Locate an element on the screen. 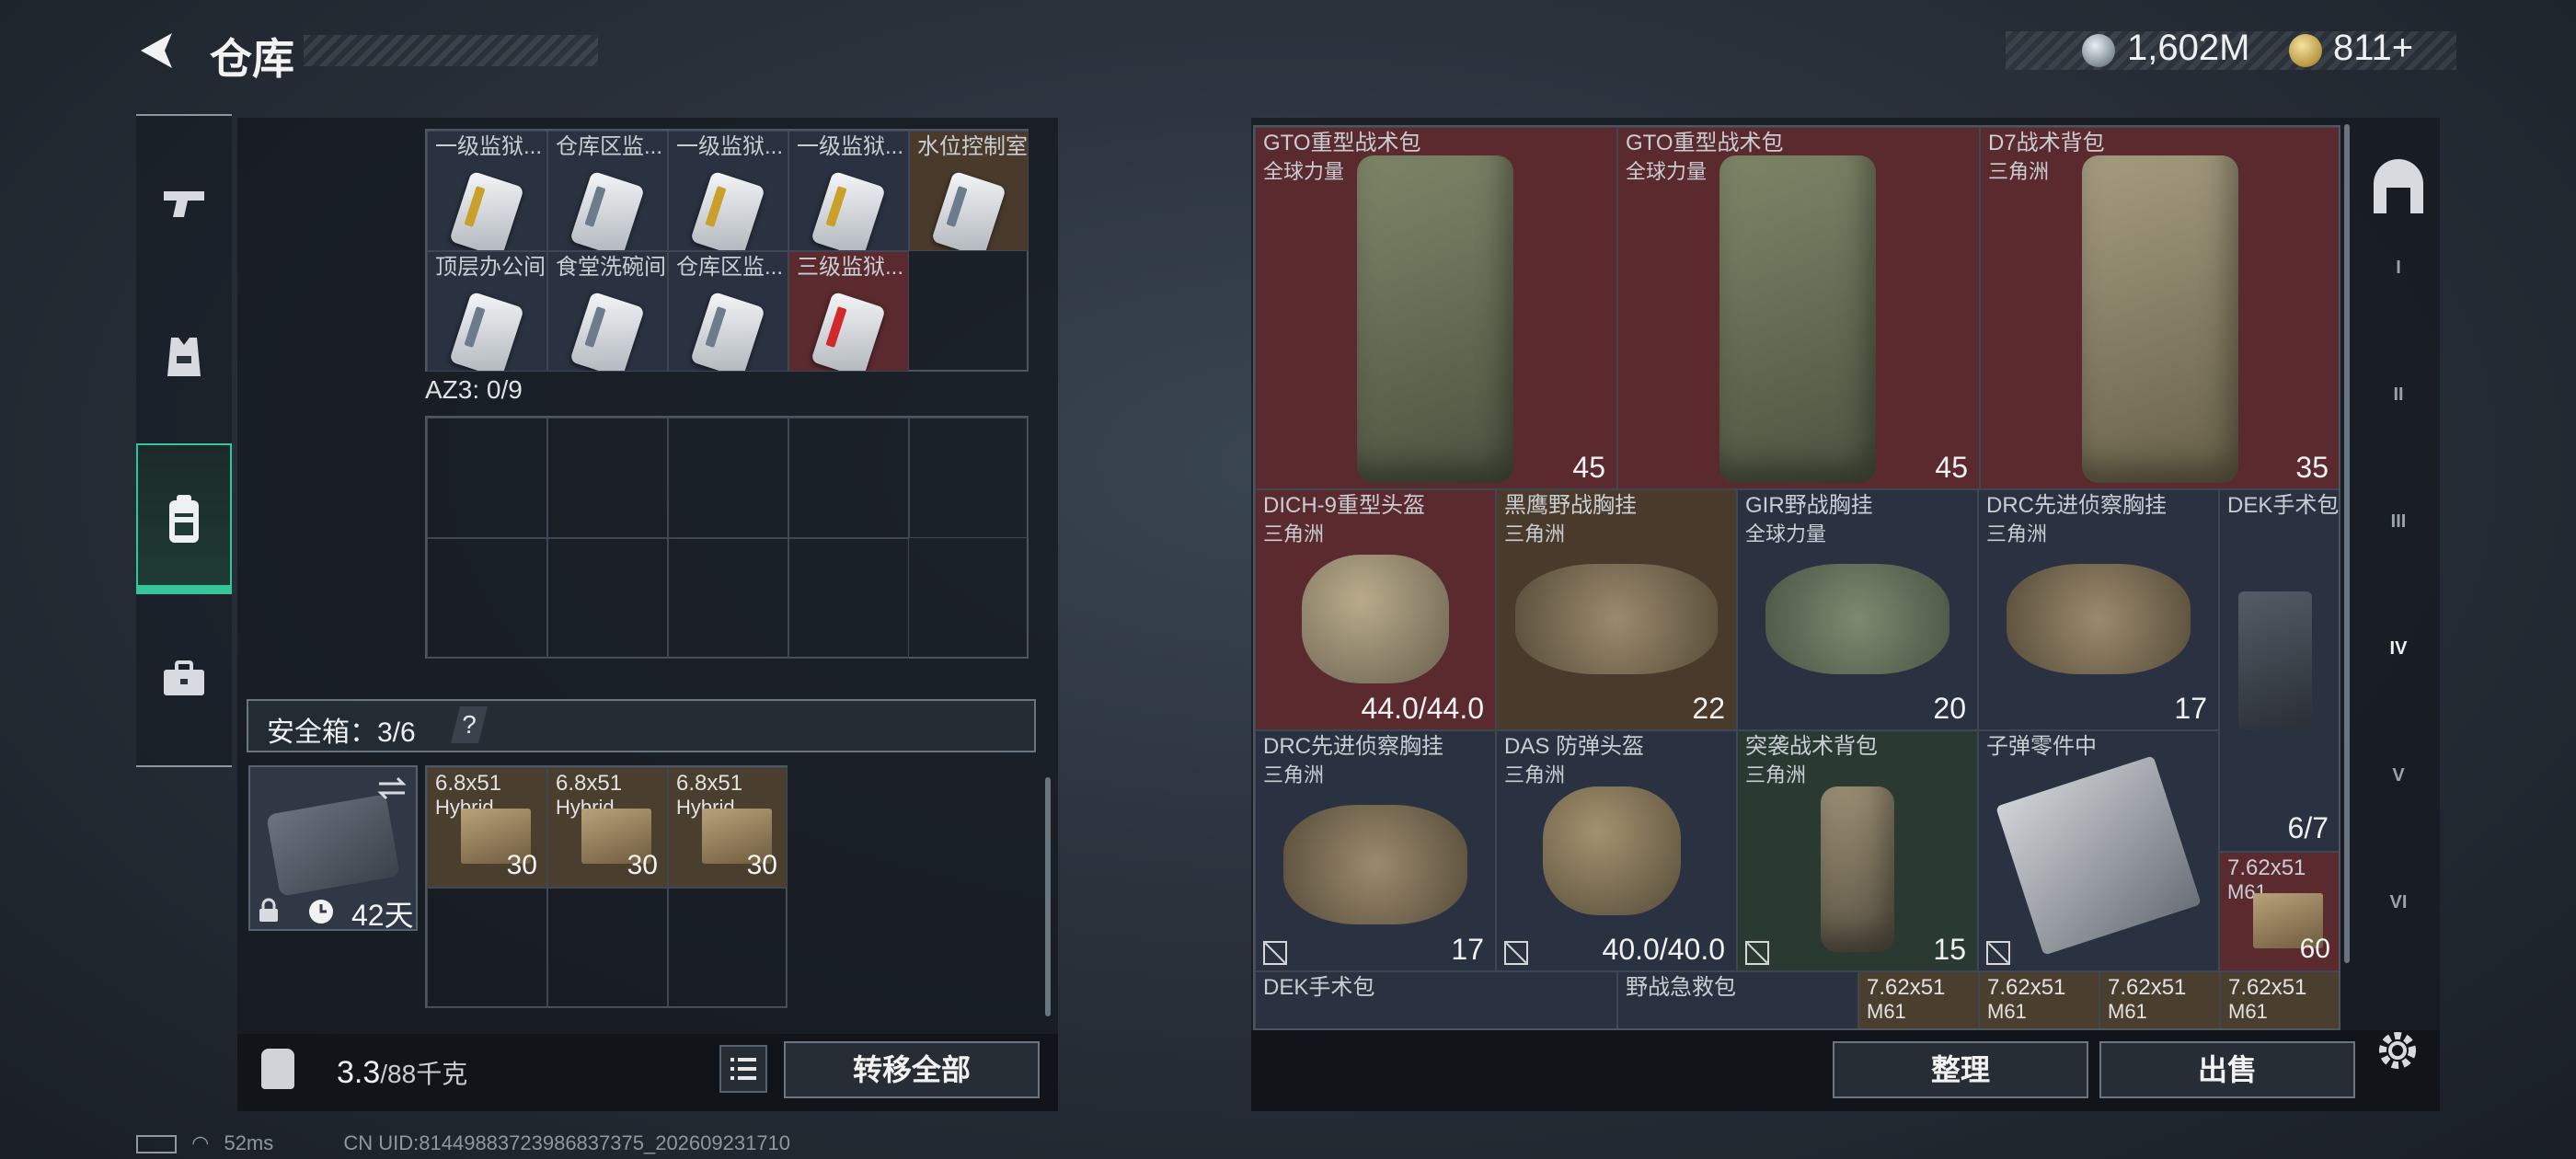 This screenshot has height=1159, width=2576. item-capacity: 17 is located at coordinates (1467, 949).